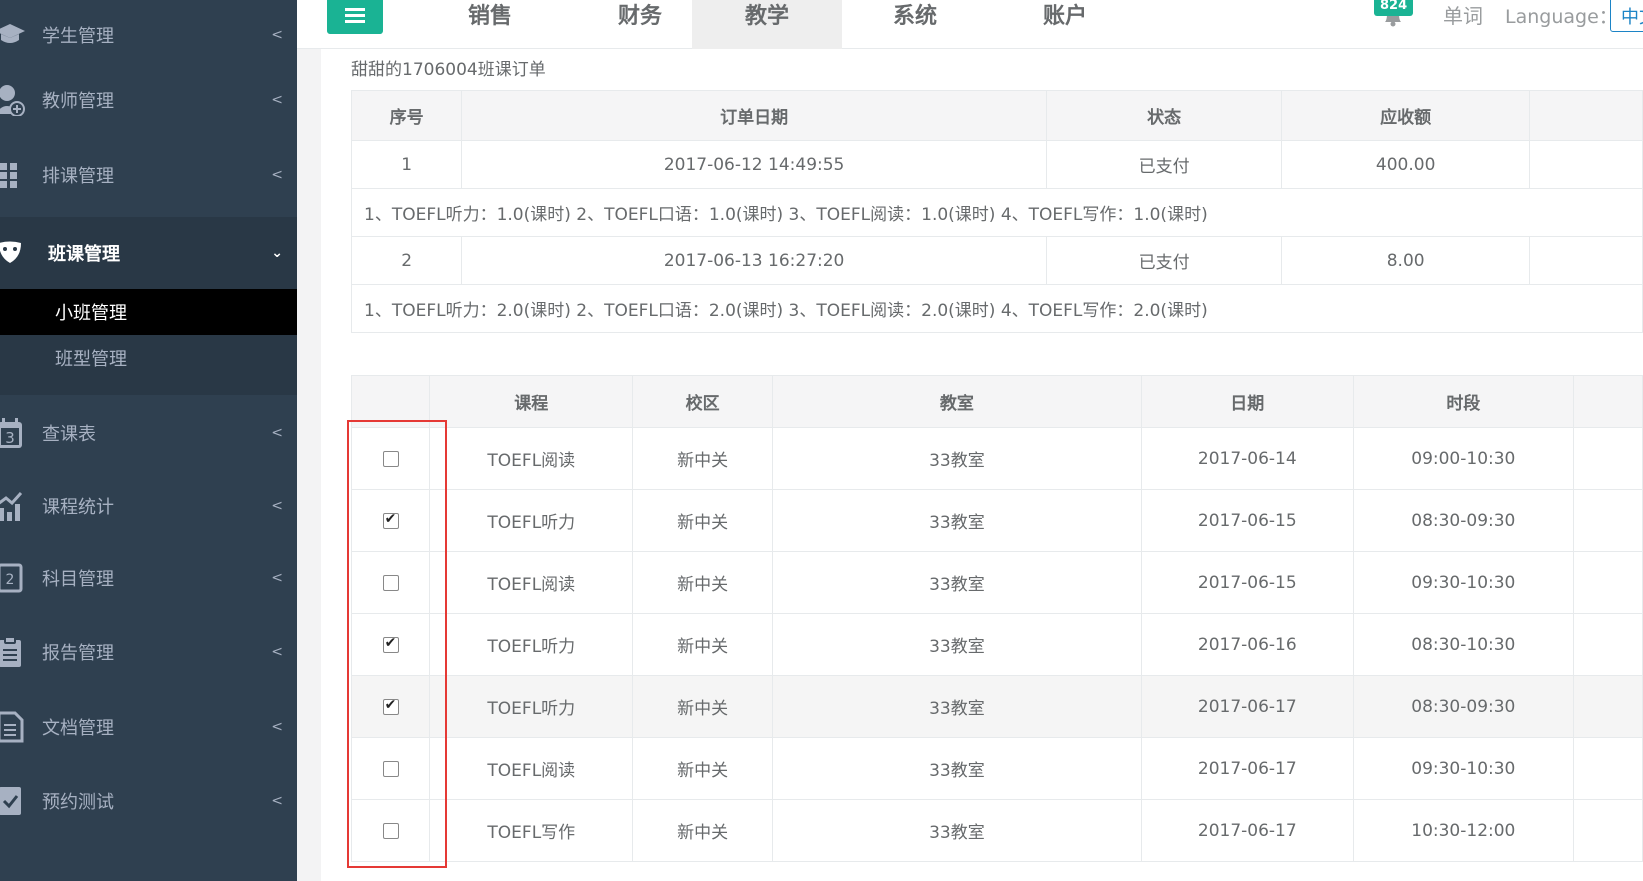 The image size is (1643, 881). Describe the element at coordinates (13, 175) in the screenshot. I see `grid-icon` at that location.